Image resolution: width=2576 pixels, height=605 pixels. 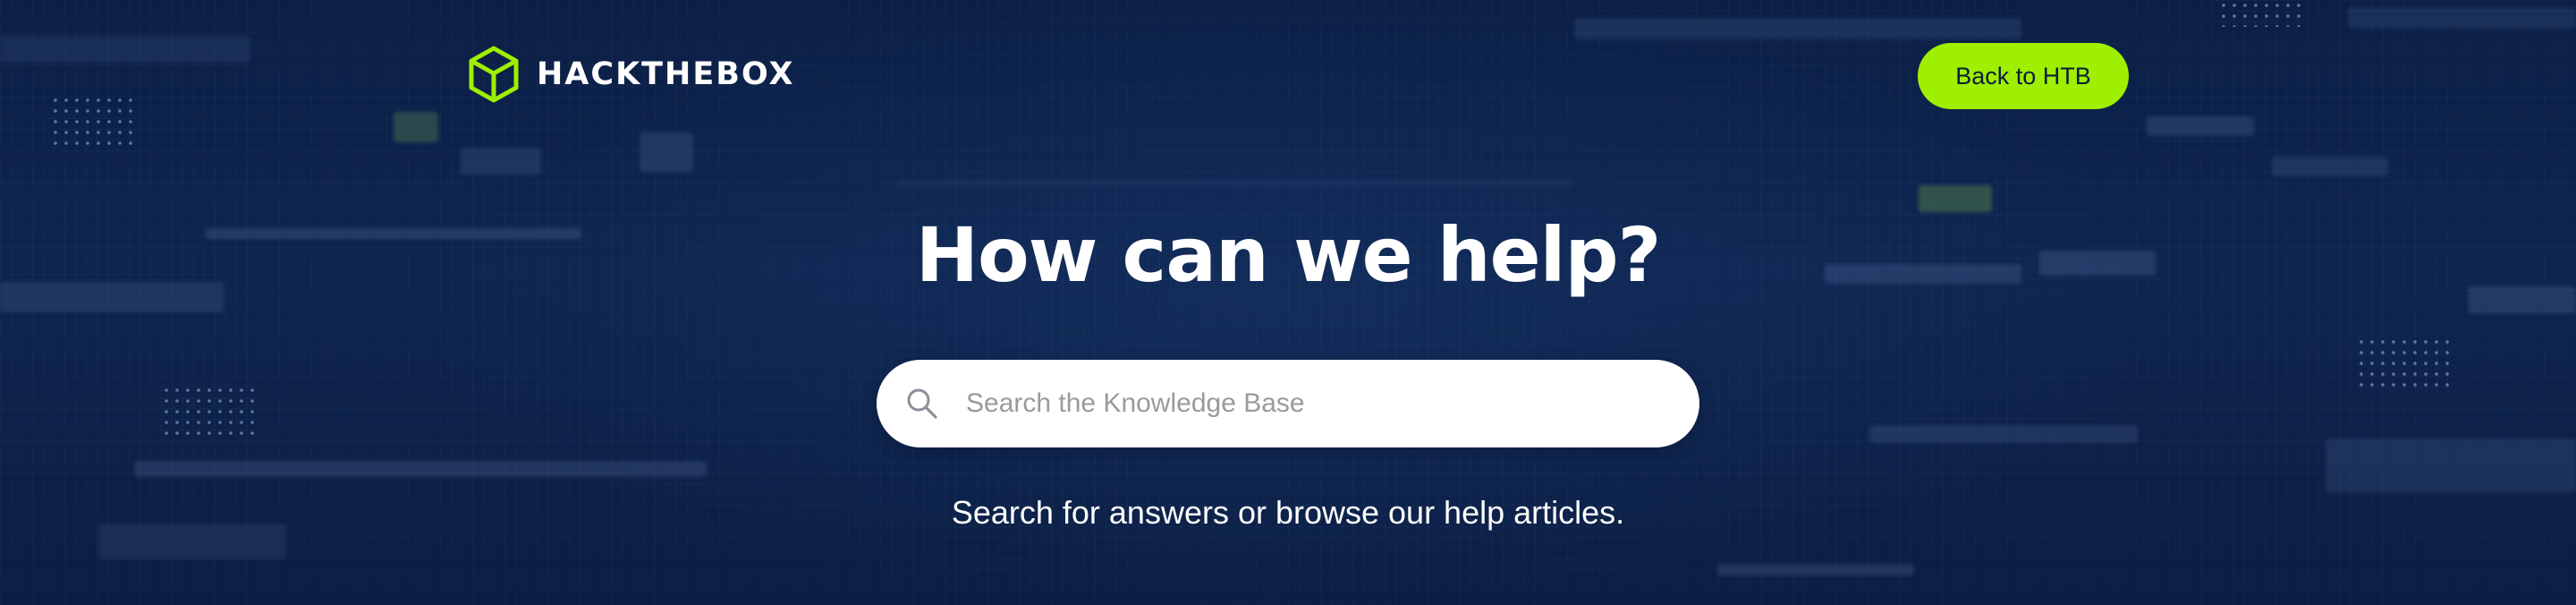 I want to click on search-bar, so click(x=1288, y=403).